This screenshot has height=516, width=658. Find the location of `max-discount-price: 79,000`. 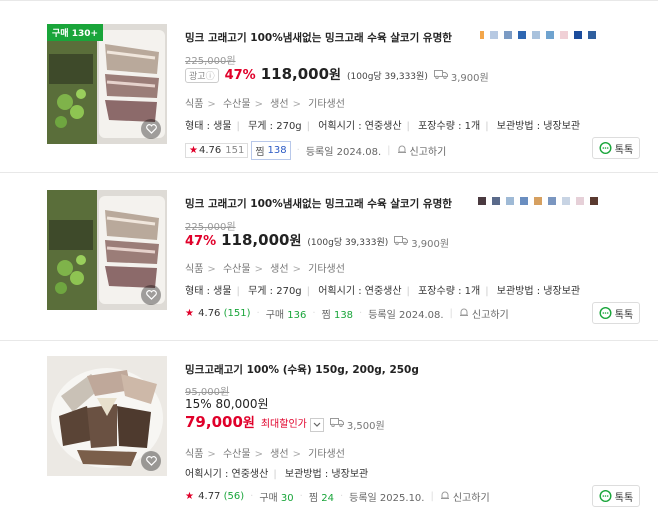

max-discount-price: 79,000 is located at coordinates (214, 422).